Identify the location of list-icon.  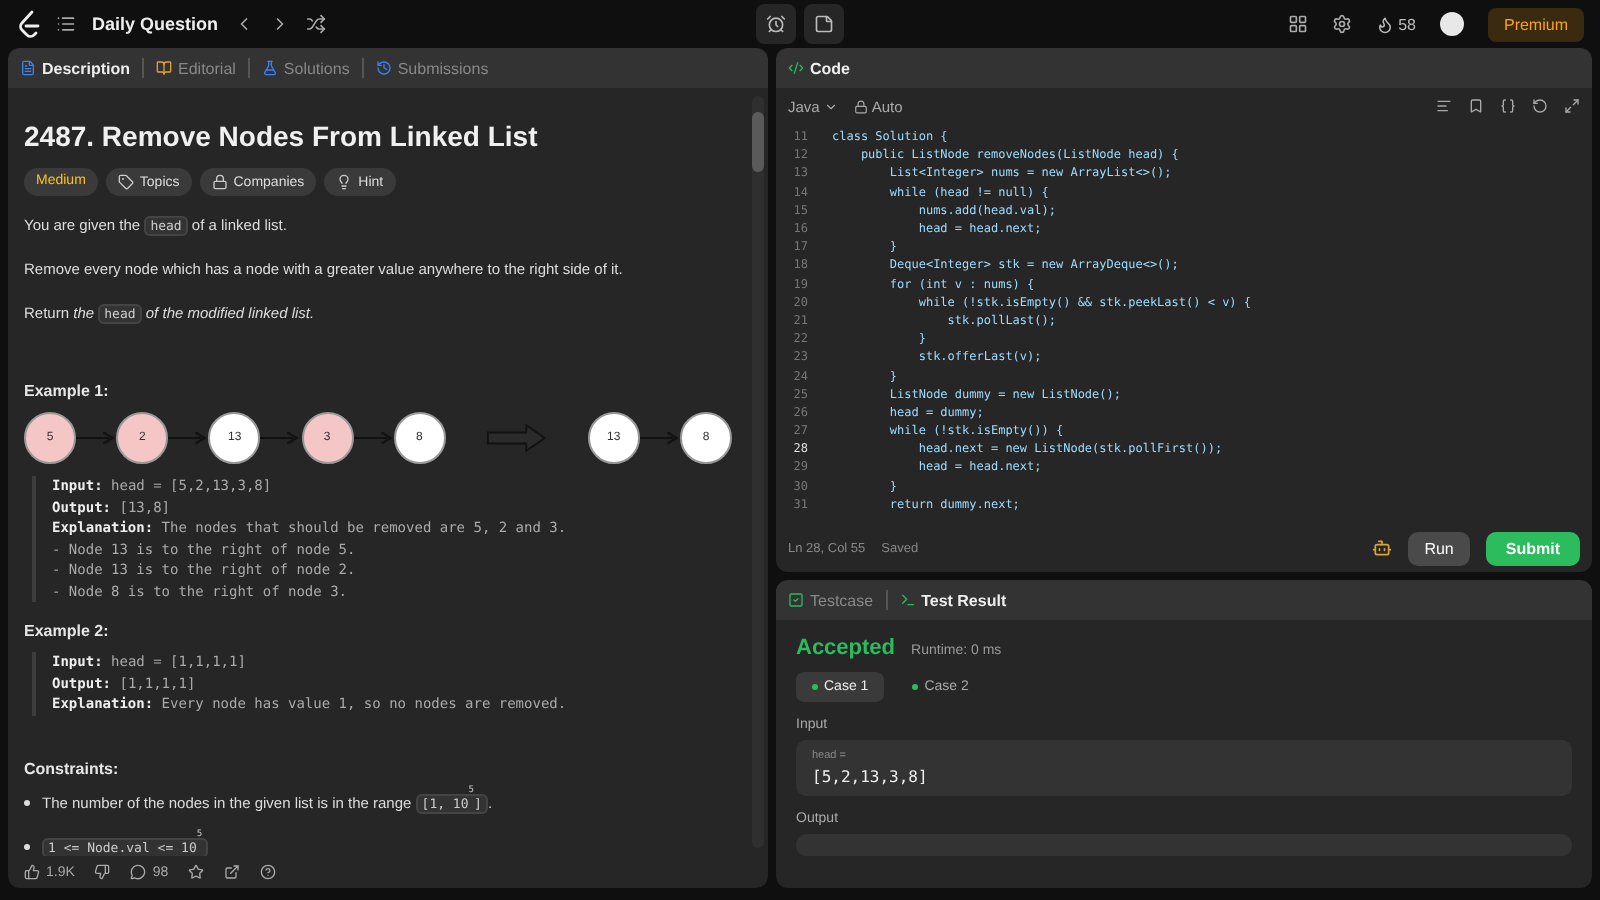
(66, 24).